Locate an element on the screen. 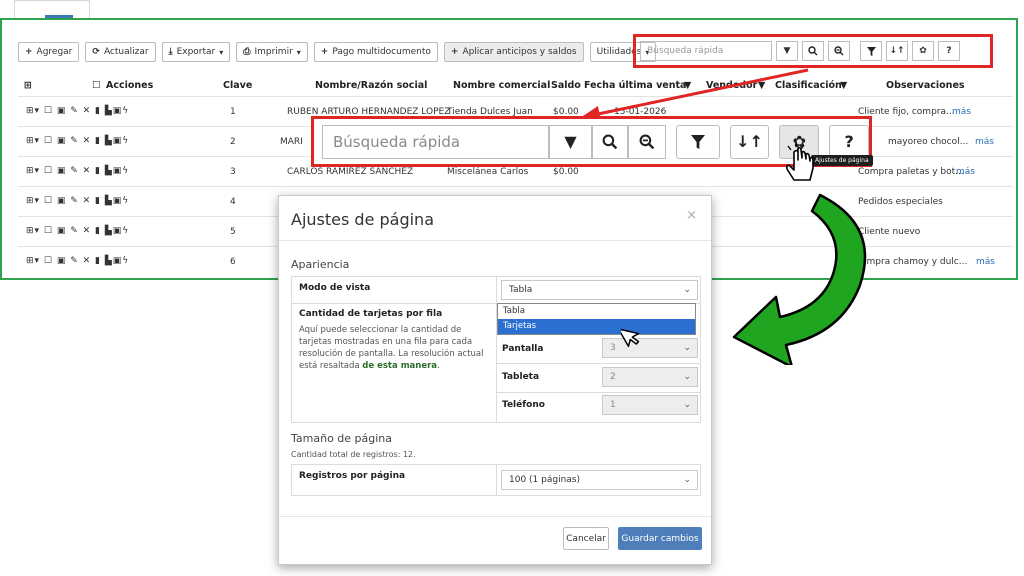  modo-select: Tabla ⌄ is located at coordinates (599, 290).